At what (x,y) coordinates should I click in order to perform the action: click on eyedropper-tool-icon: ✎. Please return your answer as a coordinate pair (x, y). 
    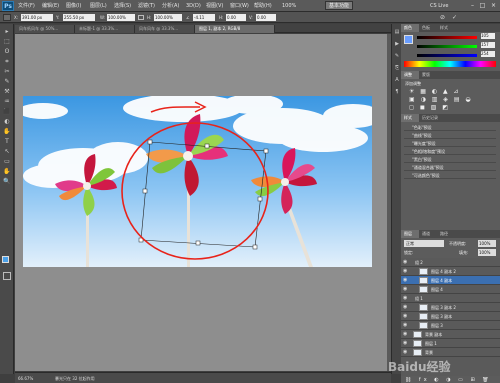
    Looking at the image, I should click on (7, 82).